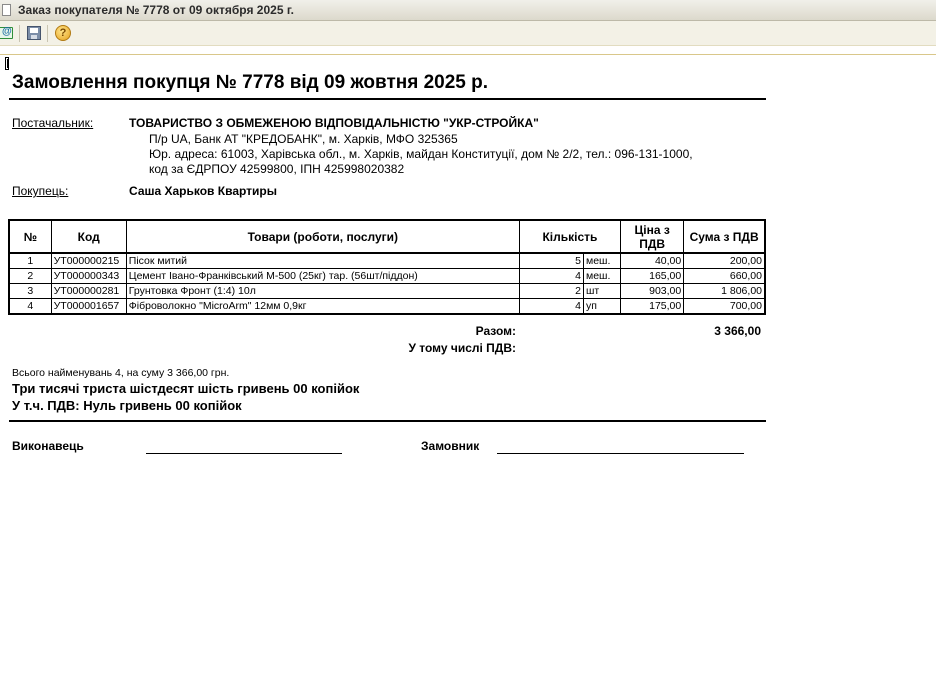 This screenshot has width=936, height=687. Describe the element at coordinates (387, 99) in the screenshot. I see `title-divider` at that location.